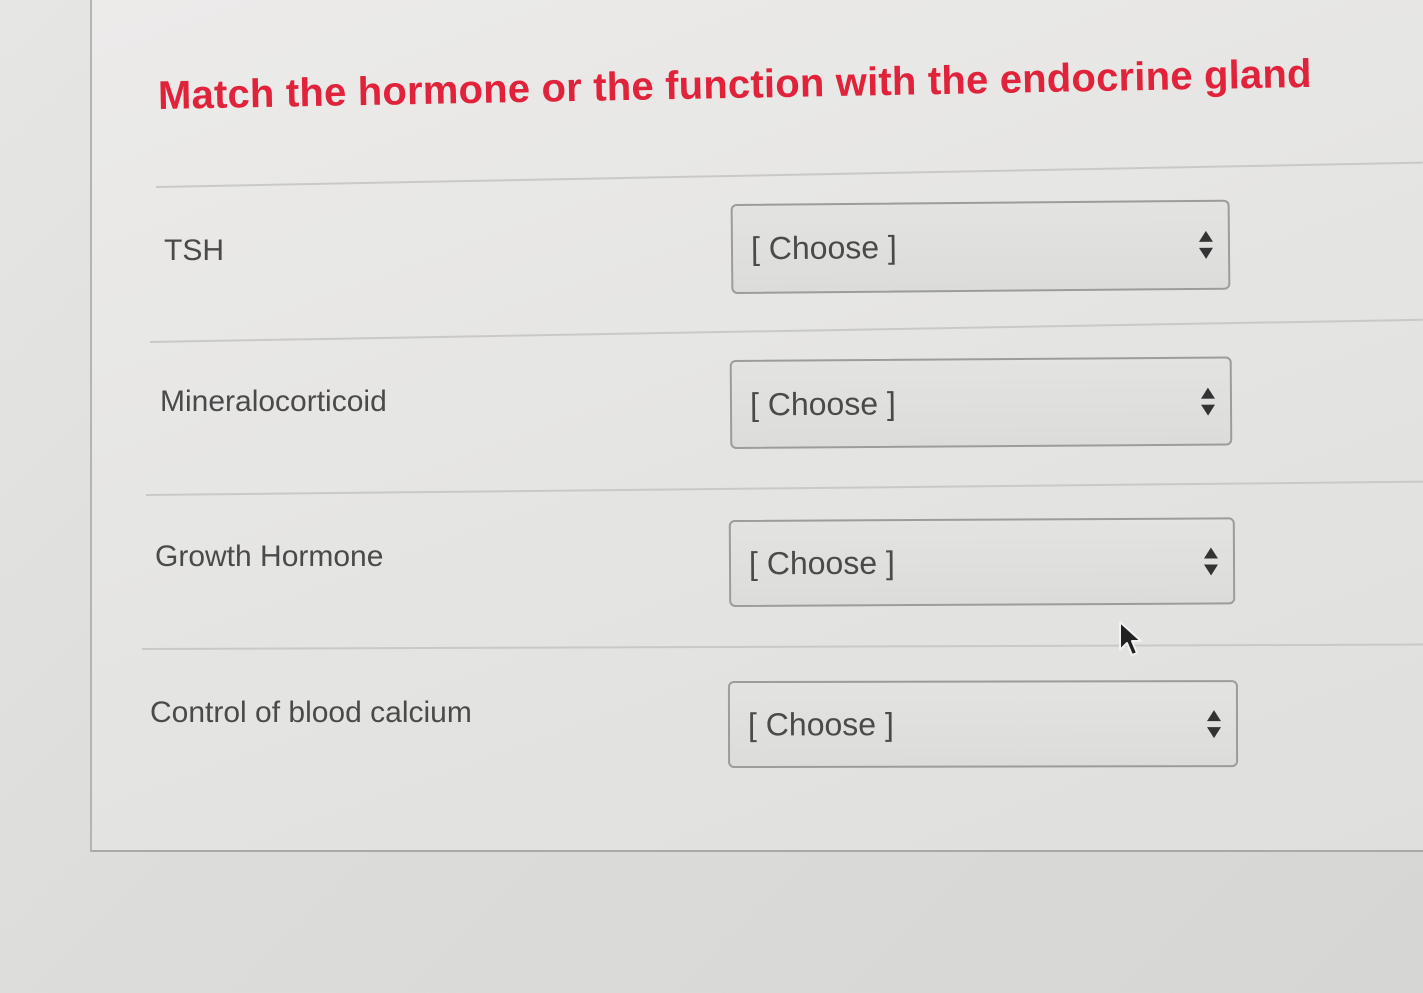 This screenshot has width=1423, height=993. Describe the element at coordinates (982, 562) in the screenshot. I see `gland-select-growth-hormone: [ Choose ]` at that location.